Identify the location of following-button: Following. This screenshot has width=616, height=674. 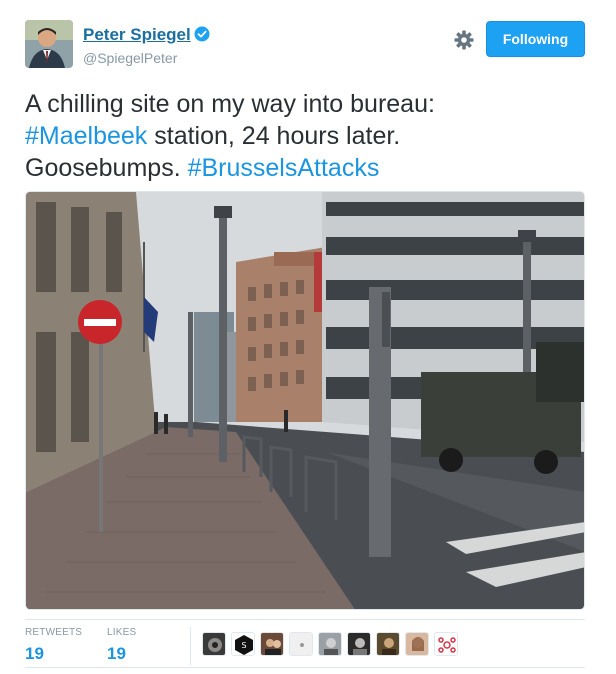
(535, 39).